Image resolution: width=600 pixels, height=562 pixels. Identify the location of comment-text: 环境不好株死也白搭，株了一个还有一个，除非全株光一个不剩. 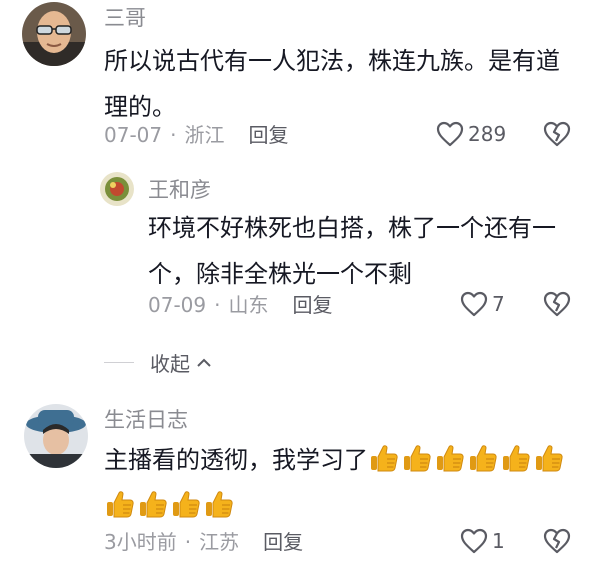
(352, 251).